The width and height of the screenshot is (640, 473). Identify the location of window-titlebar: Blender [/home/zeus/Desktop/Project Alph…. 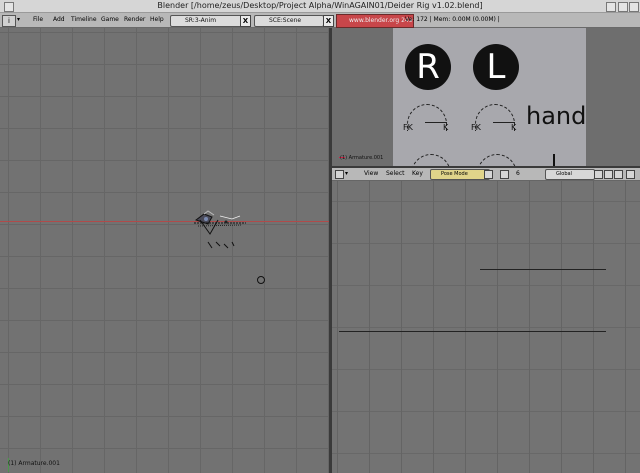
(320, 6).